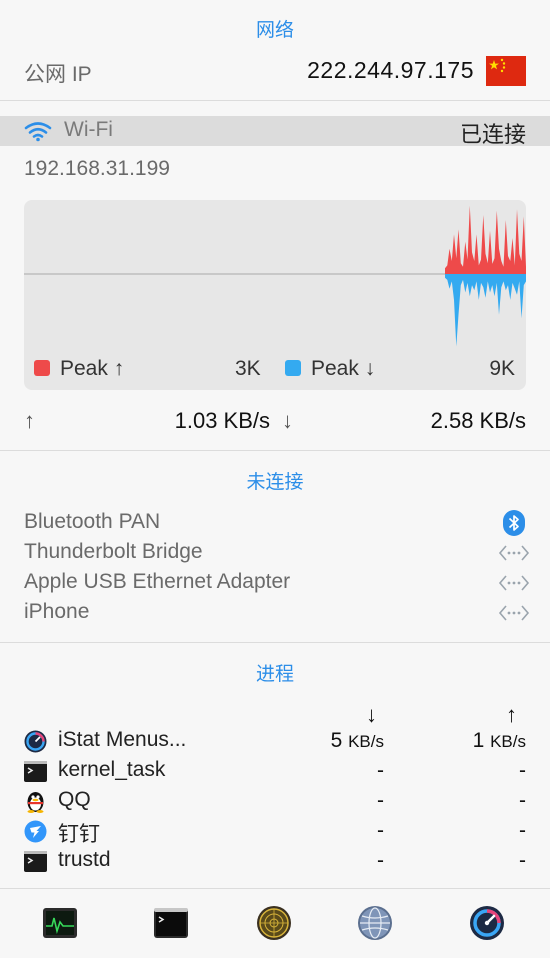  Describe the element at coordinates (371, 714) in the screenshot. I see `process-down-header: ↓` at that location.